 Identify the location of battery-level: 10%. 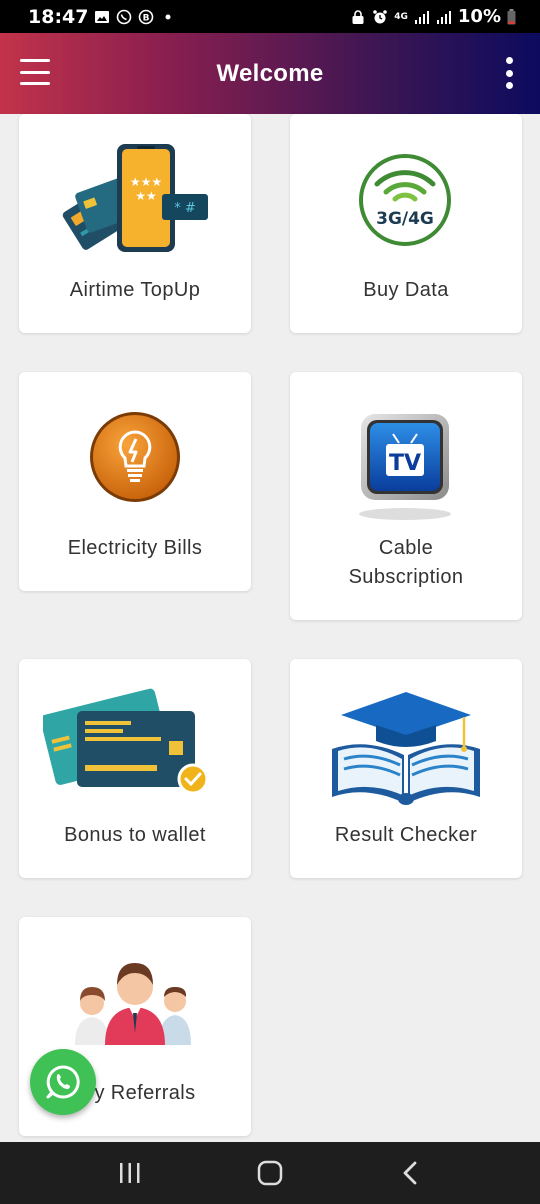
(479, 16).